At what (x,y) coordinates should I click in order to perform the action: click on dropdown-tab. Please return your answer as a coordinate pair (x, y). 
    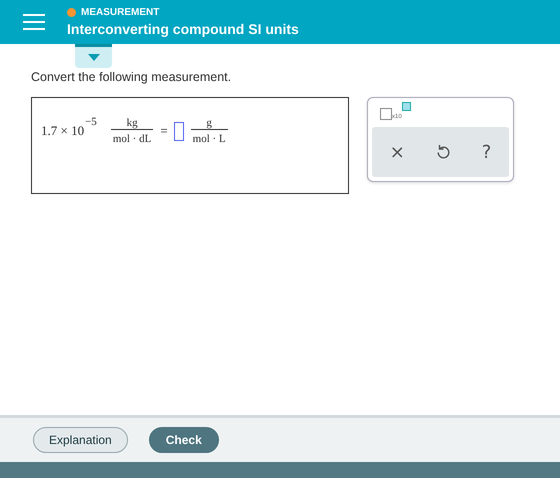
    Looking at the image, I should click on (93, 56).